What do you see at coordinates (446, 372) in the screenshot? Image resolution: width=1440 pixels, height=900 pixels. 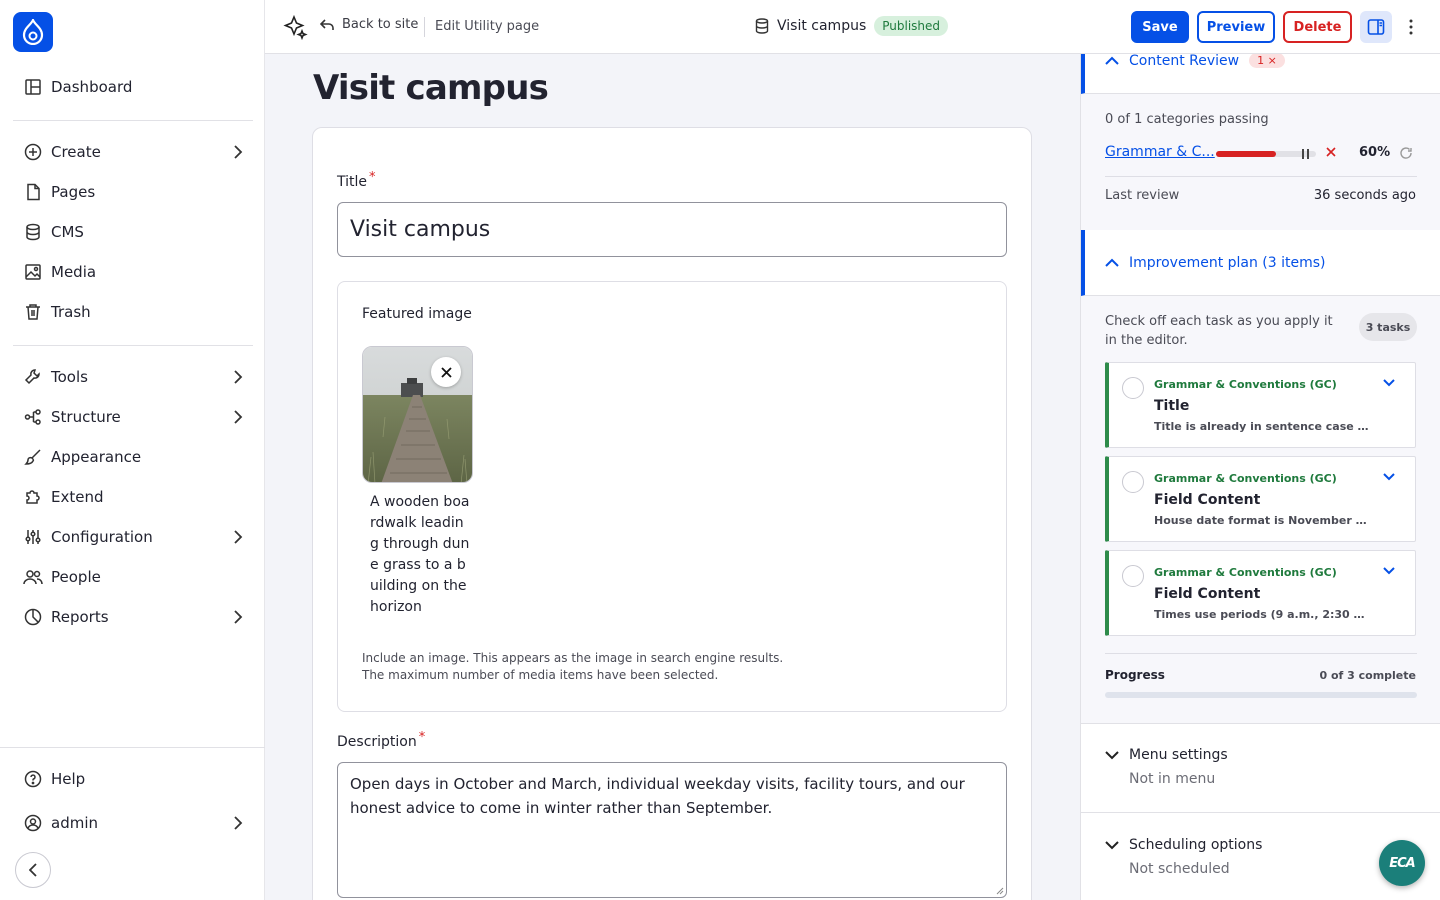 I see `remove-image-button` at bounding box center [446, 372].